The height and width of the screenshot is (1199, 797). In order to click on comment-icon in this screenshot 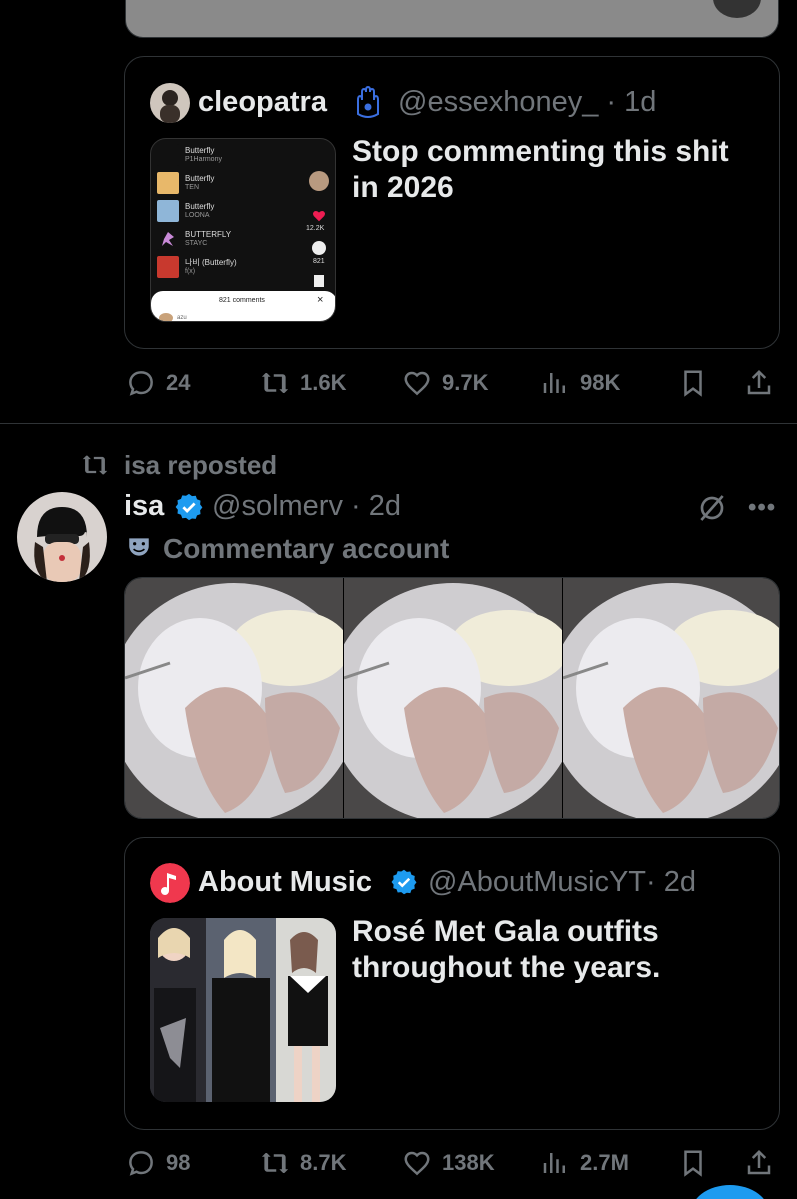, I will do `click(319, 248)`.